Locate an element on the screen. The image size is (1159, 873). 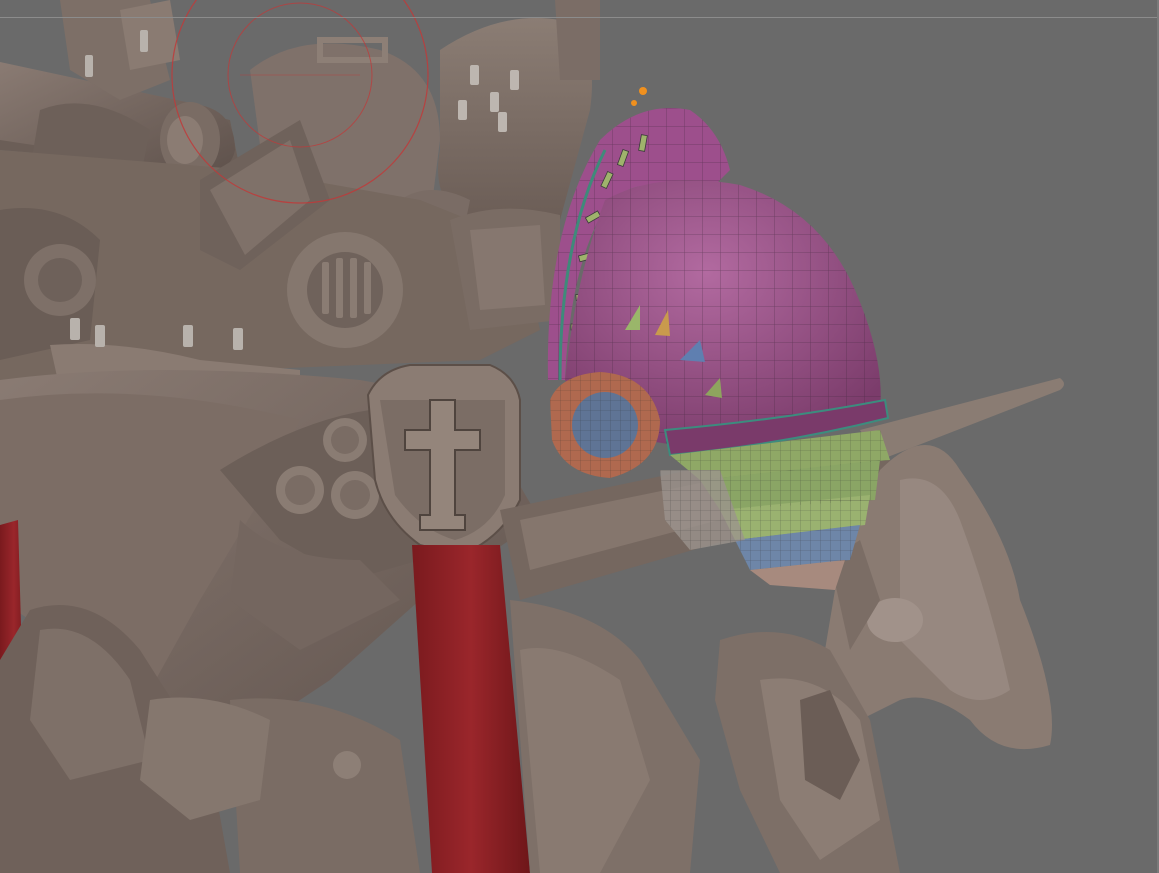
viewport-top-guide is located at coordinates (579, 17).